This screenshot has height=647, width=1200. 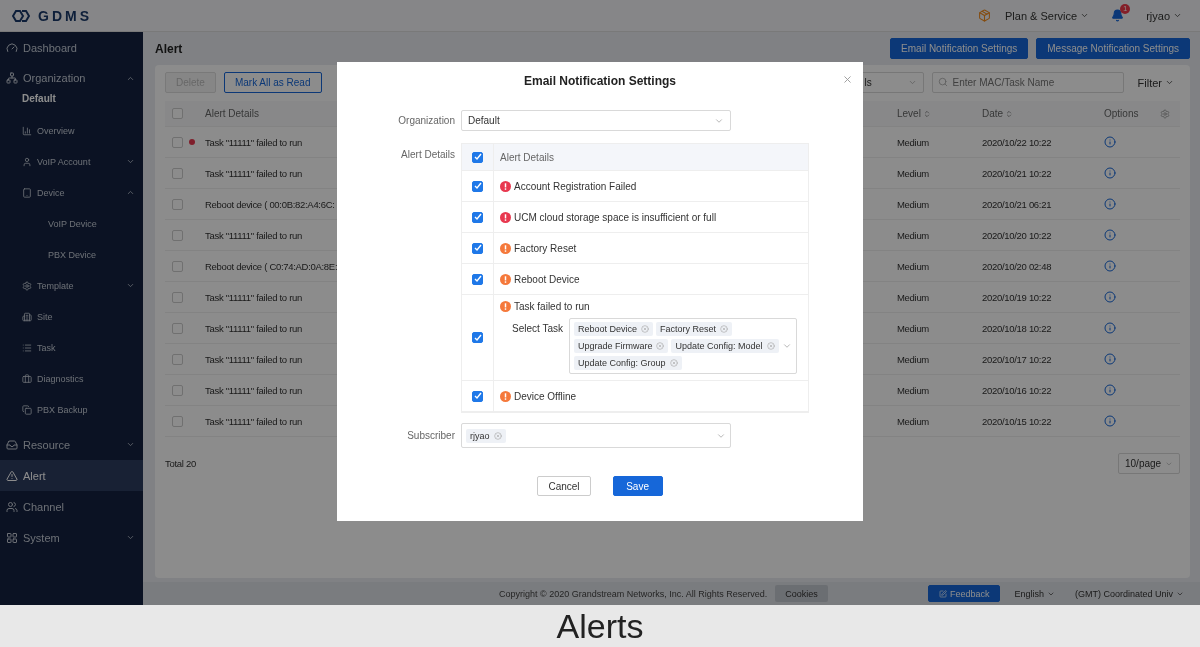 I want to click on alert-type-label: Reboot Device, so click(x=547, y=279).